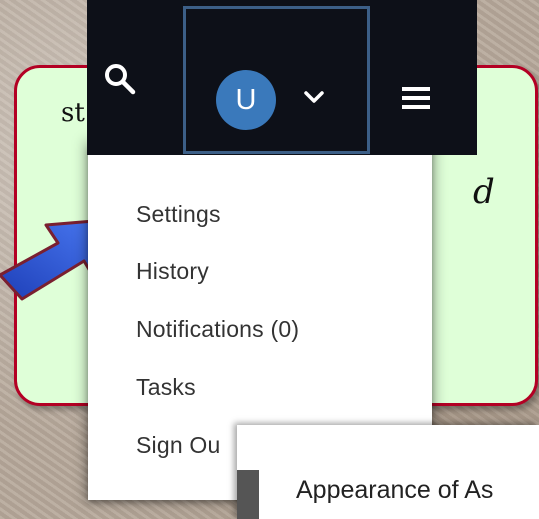  I want to click on menu-item-history: History, so click(172, 271).